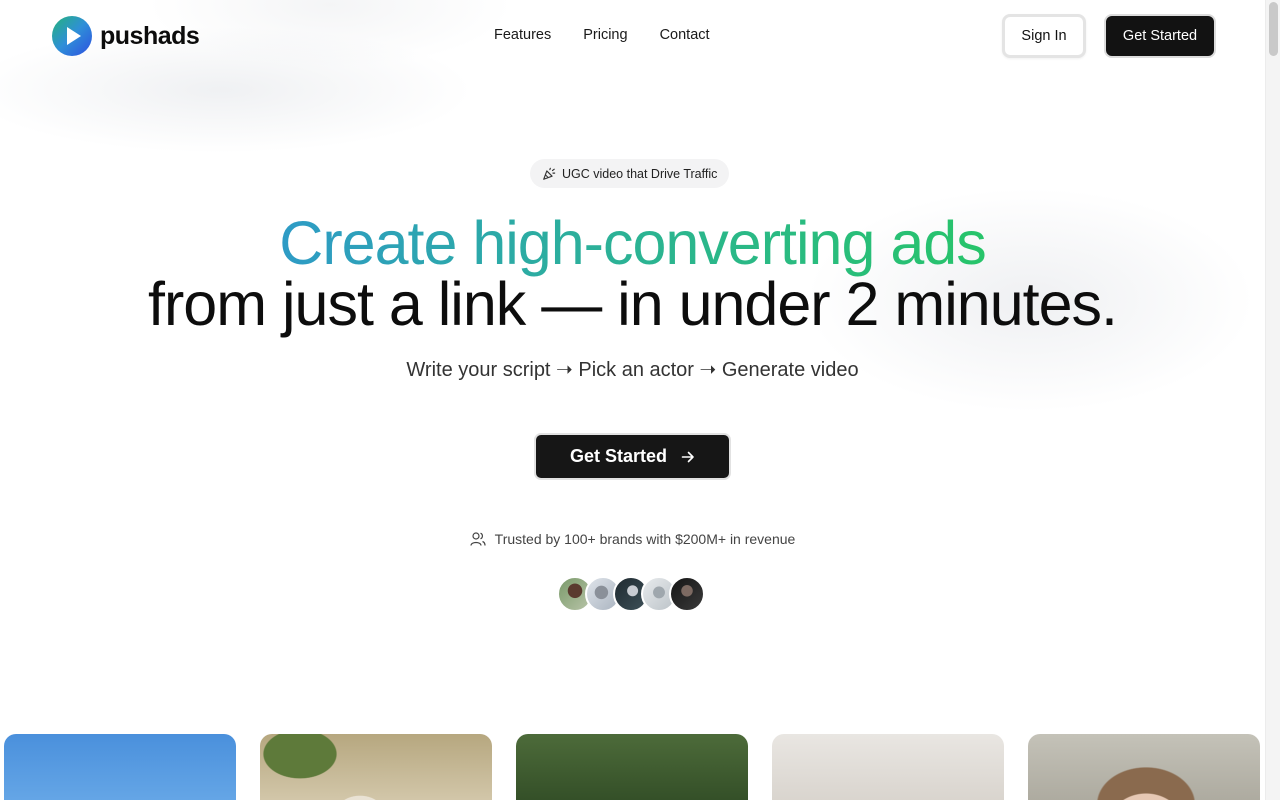 Image resolution: width=1280 pixels, height=800 pixels. Describe the element at coordinates (632, 243) in the screenshot. I see `hero-headline-line1: Create high-converting ads` at that location.